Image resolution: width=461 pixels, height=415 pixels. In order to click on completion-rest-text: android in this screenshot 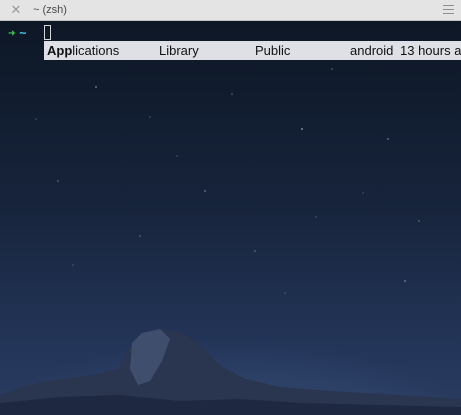, I will do `click(372, 50)`.